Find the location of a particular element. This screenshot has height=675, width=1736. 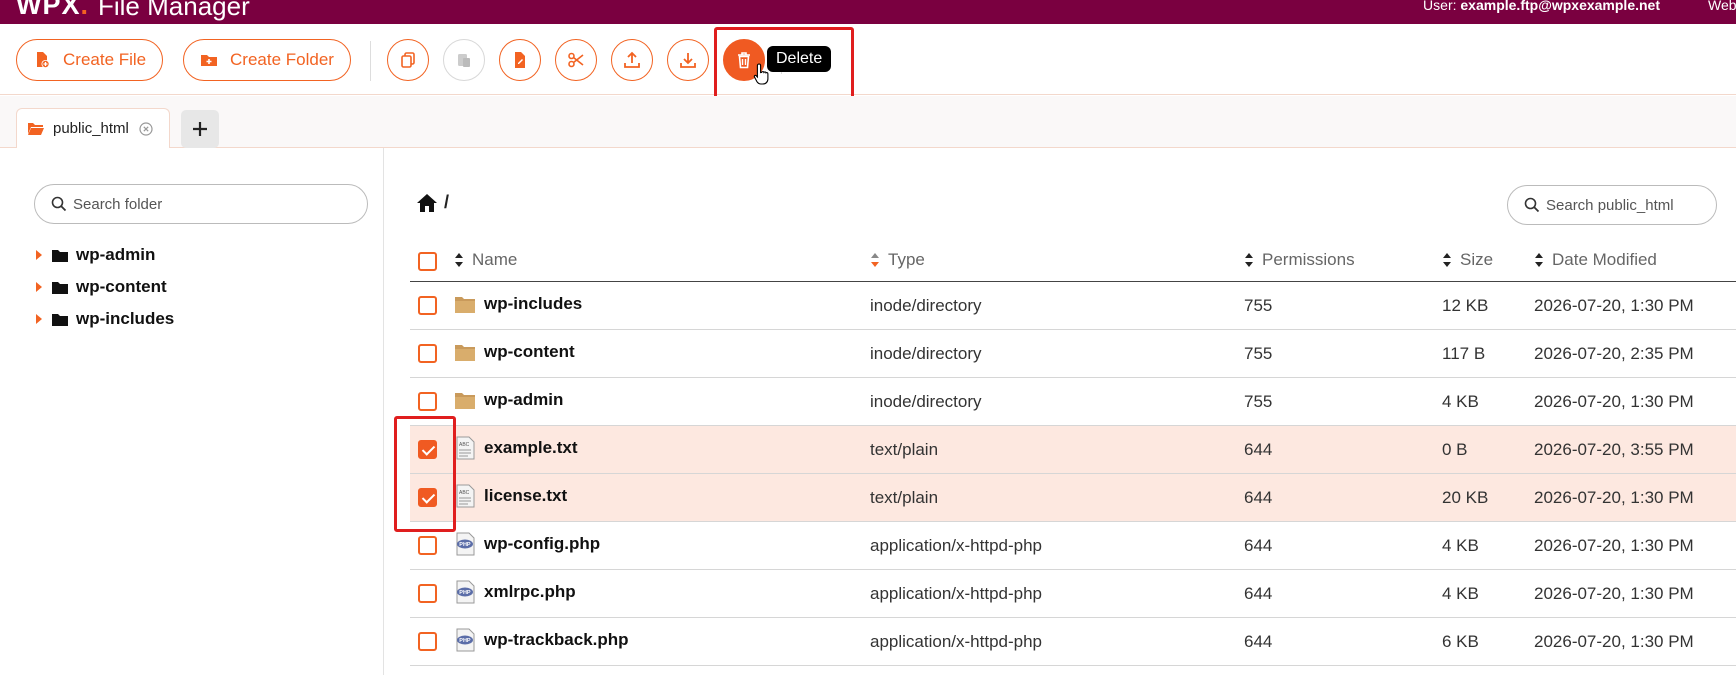

home-icon is located at coordinates (427, 203).